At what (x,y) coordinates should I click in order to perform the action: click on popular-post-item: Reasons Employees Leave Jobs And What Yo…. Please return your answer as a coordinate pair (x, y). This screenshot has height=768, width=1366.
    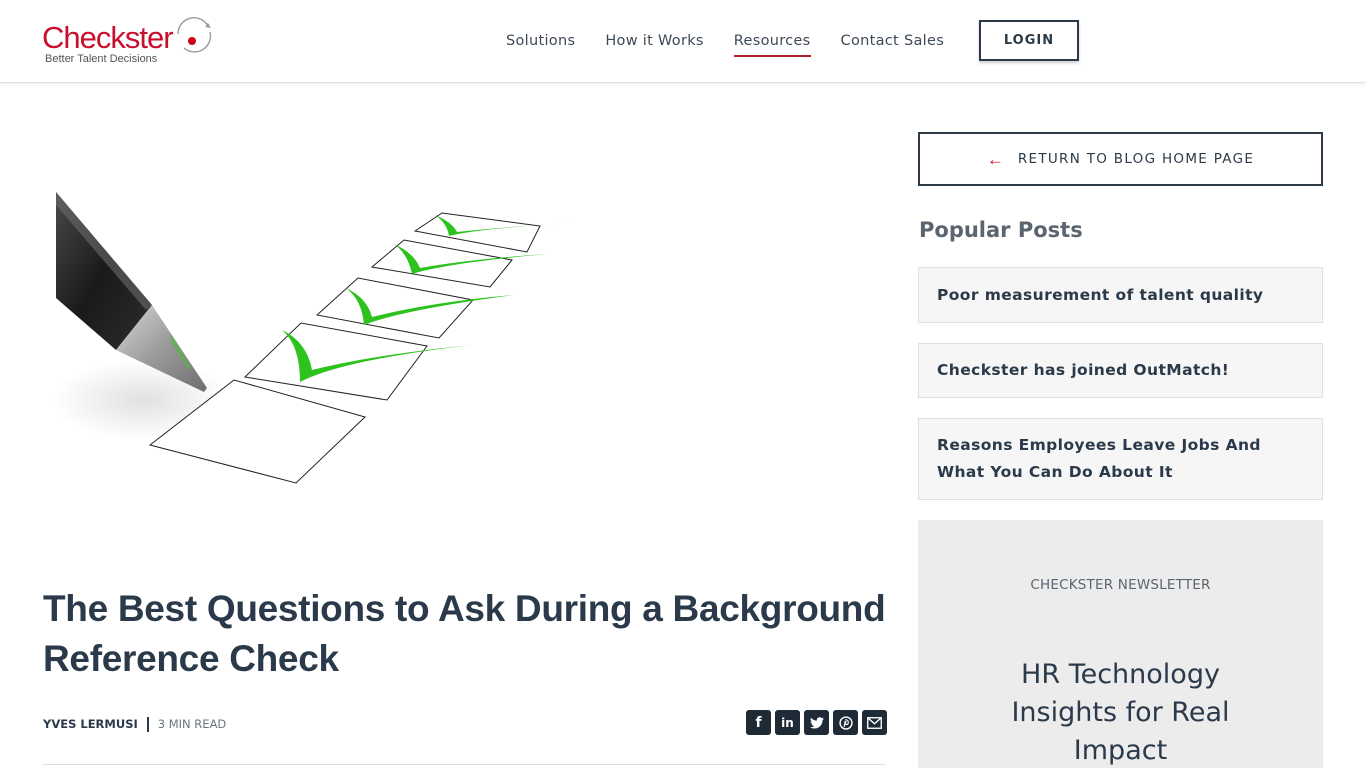
    Looking at the image, I should click on (1120, 459).